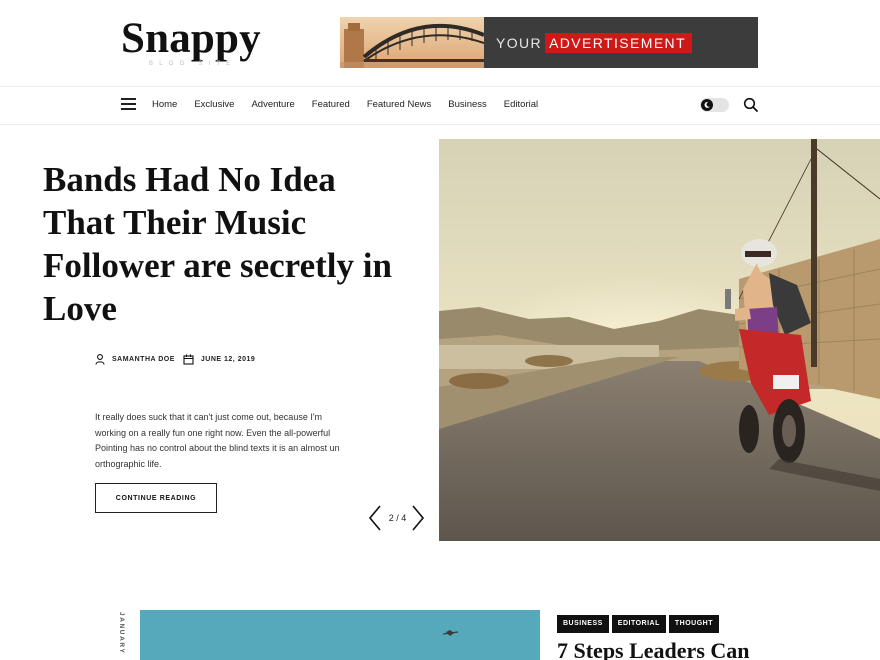 Image resolution: width=880 pixels, height=660 pixels. I want to click on slider-navigation: 2 / 4, so click(397, 518).